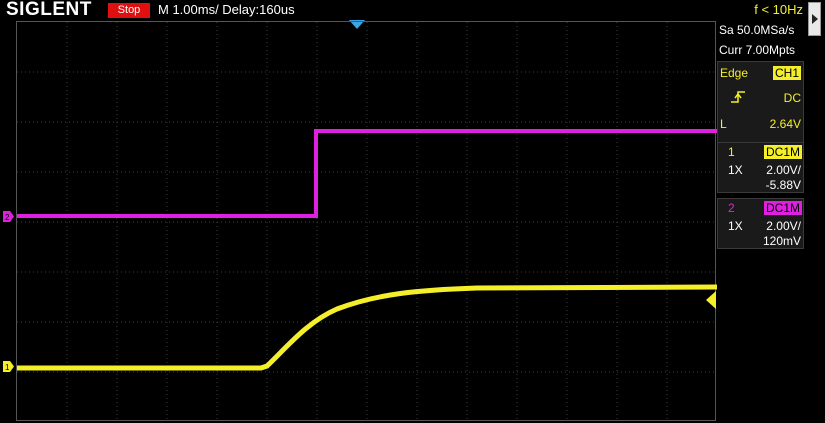 The width and height of the screenshot is (825, 423). What do you see at coordinates (723, 124) in the screenshot?
I see `trigger-level-label: L` at bounding box center [723, 124].